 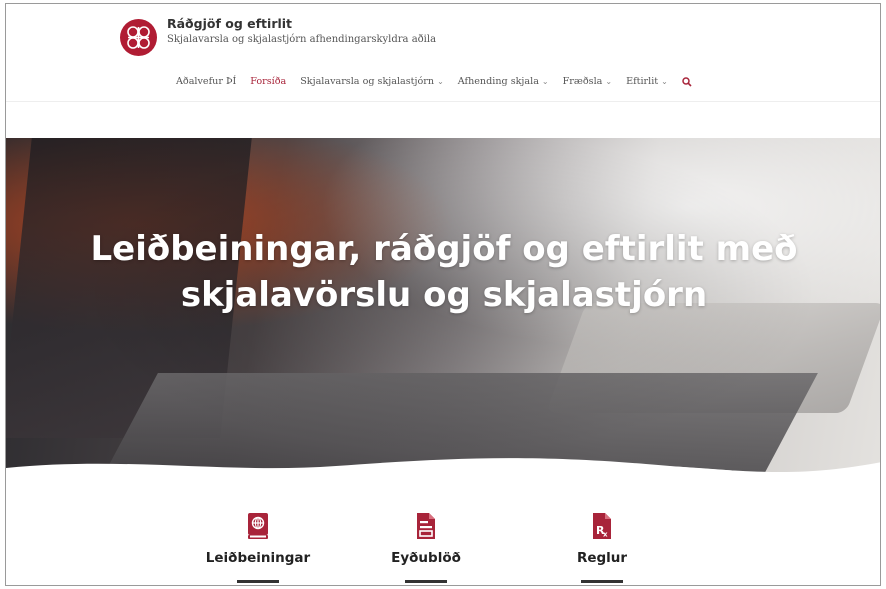 I want to click on nav-item-fraedsla: Fræðsla ⌄, so click(x=587, y=81).